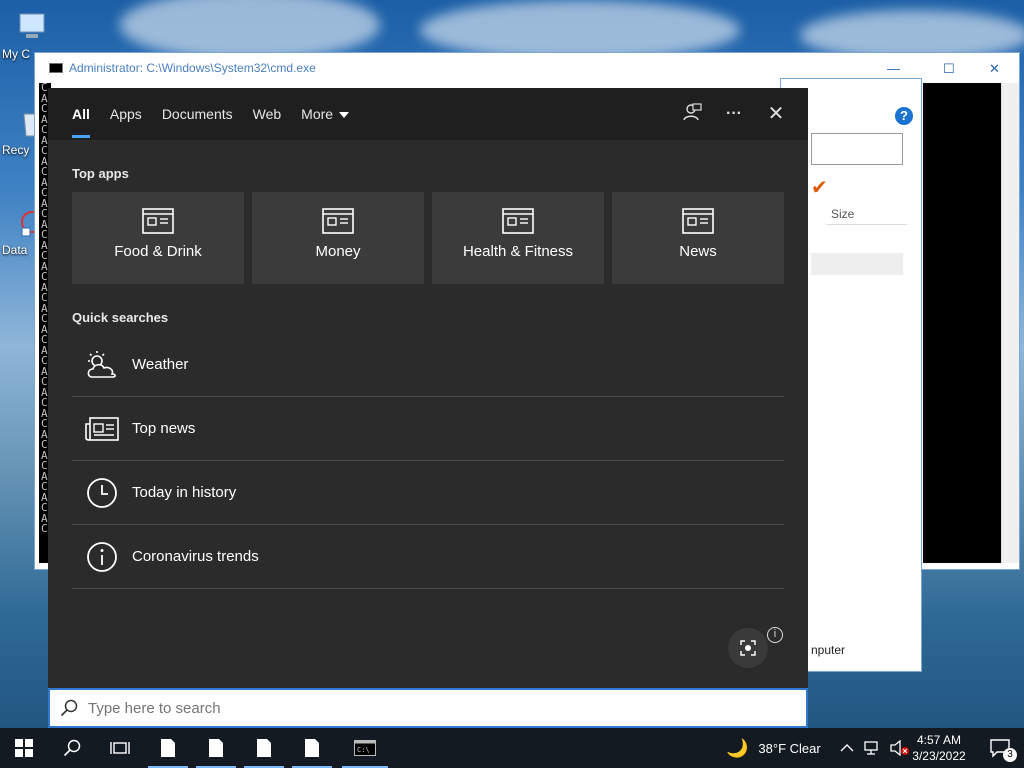 The height and width of the screenshot is (768, 1024). I want to click on quick-searches-heading: Quick searches, so click(120, 317).